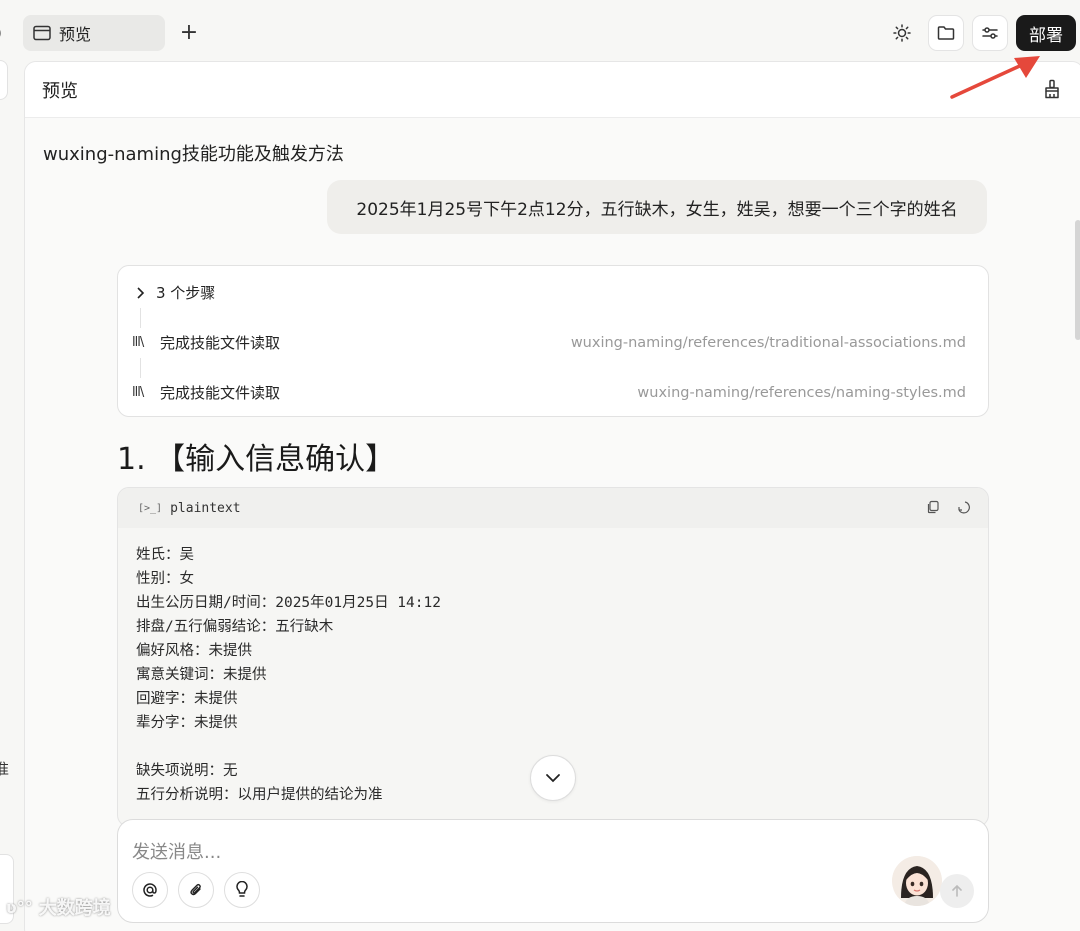 This screenshot has height=931, width=1080. Describe the element at coordinates (187, 723) in the screenshot. I see `code-line: 辈分字：未提供` at that location.